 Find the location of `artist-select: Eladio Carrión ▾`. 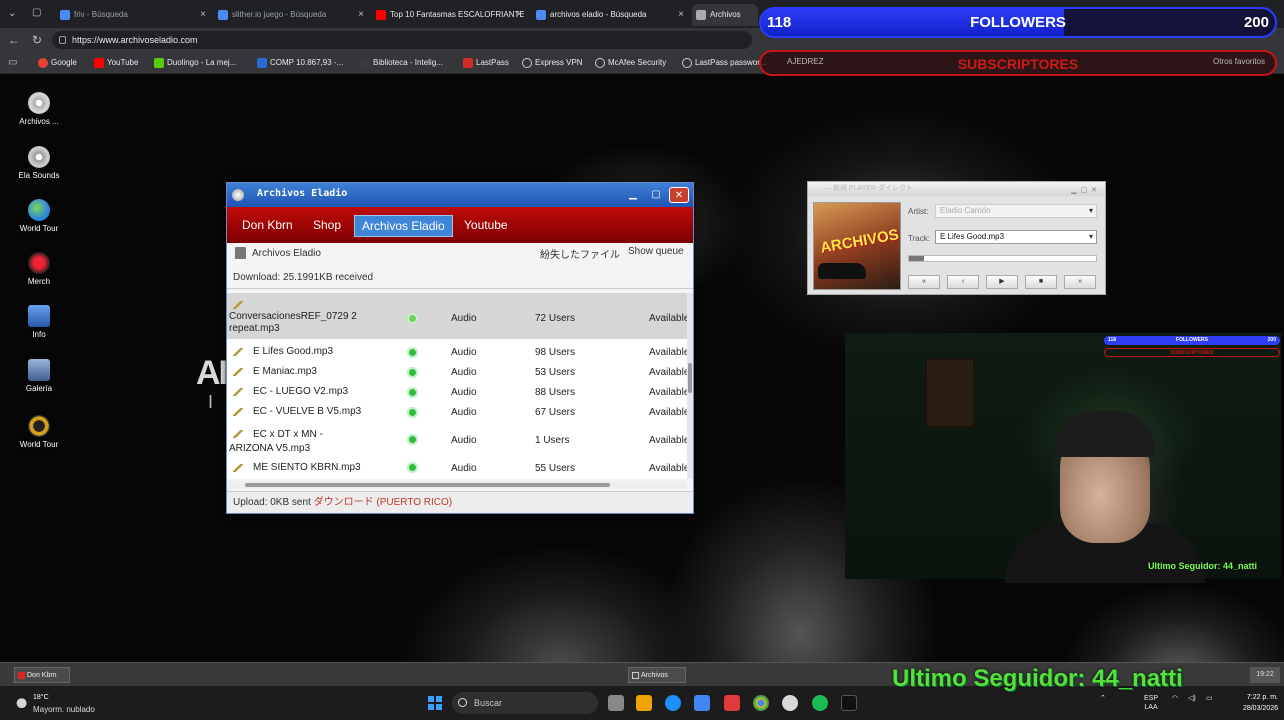

artist-select: Eladio Carrión ▾ is located at coordinates (1016, 211).